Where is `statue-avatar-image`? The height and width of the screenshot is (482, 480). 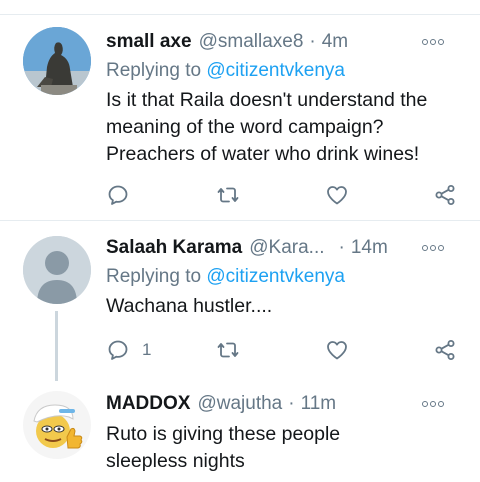
statue-avatar-image is located at coordinates (57, 61).